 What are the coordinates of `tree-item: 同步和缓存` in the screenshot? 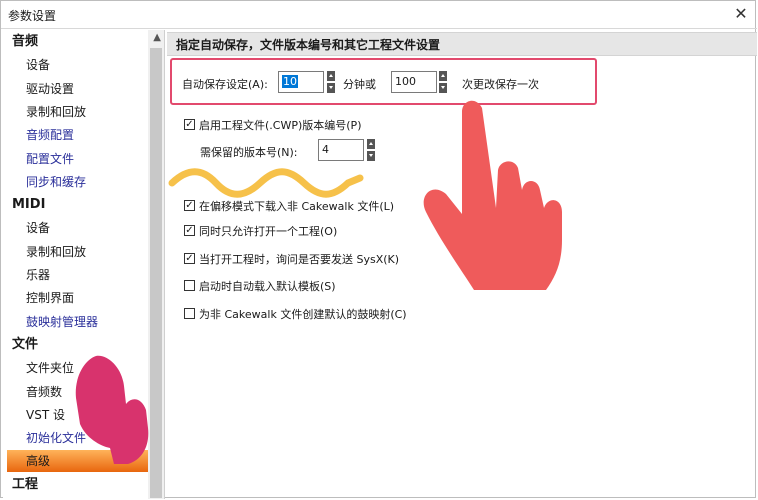 It's located at (83, 182).